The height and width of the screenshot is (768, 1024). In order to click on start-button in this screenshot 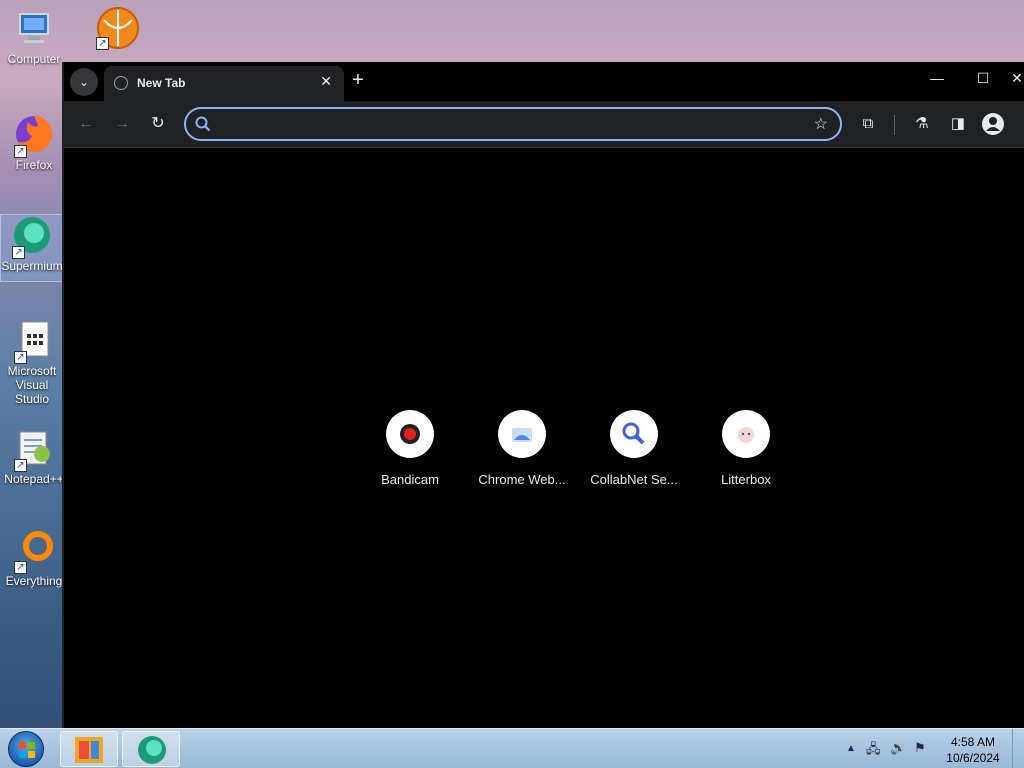, I will do `click(26, 749)`.